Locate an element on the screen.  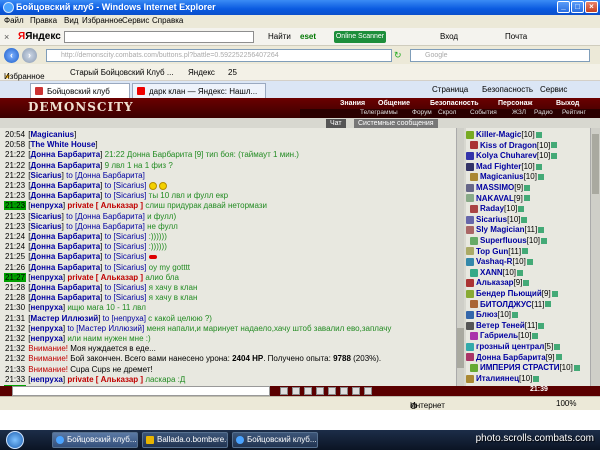
user-list-item: Альказар[9] is located at coordinates (498, 283).